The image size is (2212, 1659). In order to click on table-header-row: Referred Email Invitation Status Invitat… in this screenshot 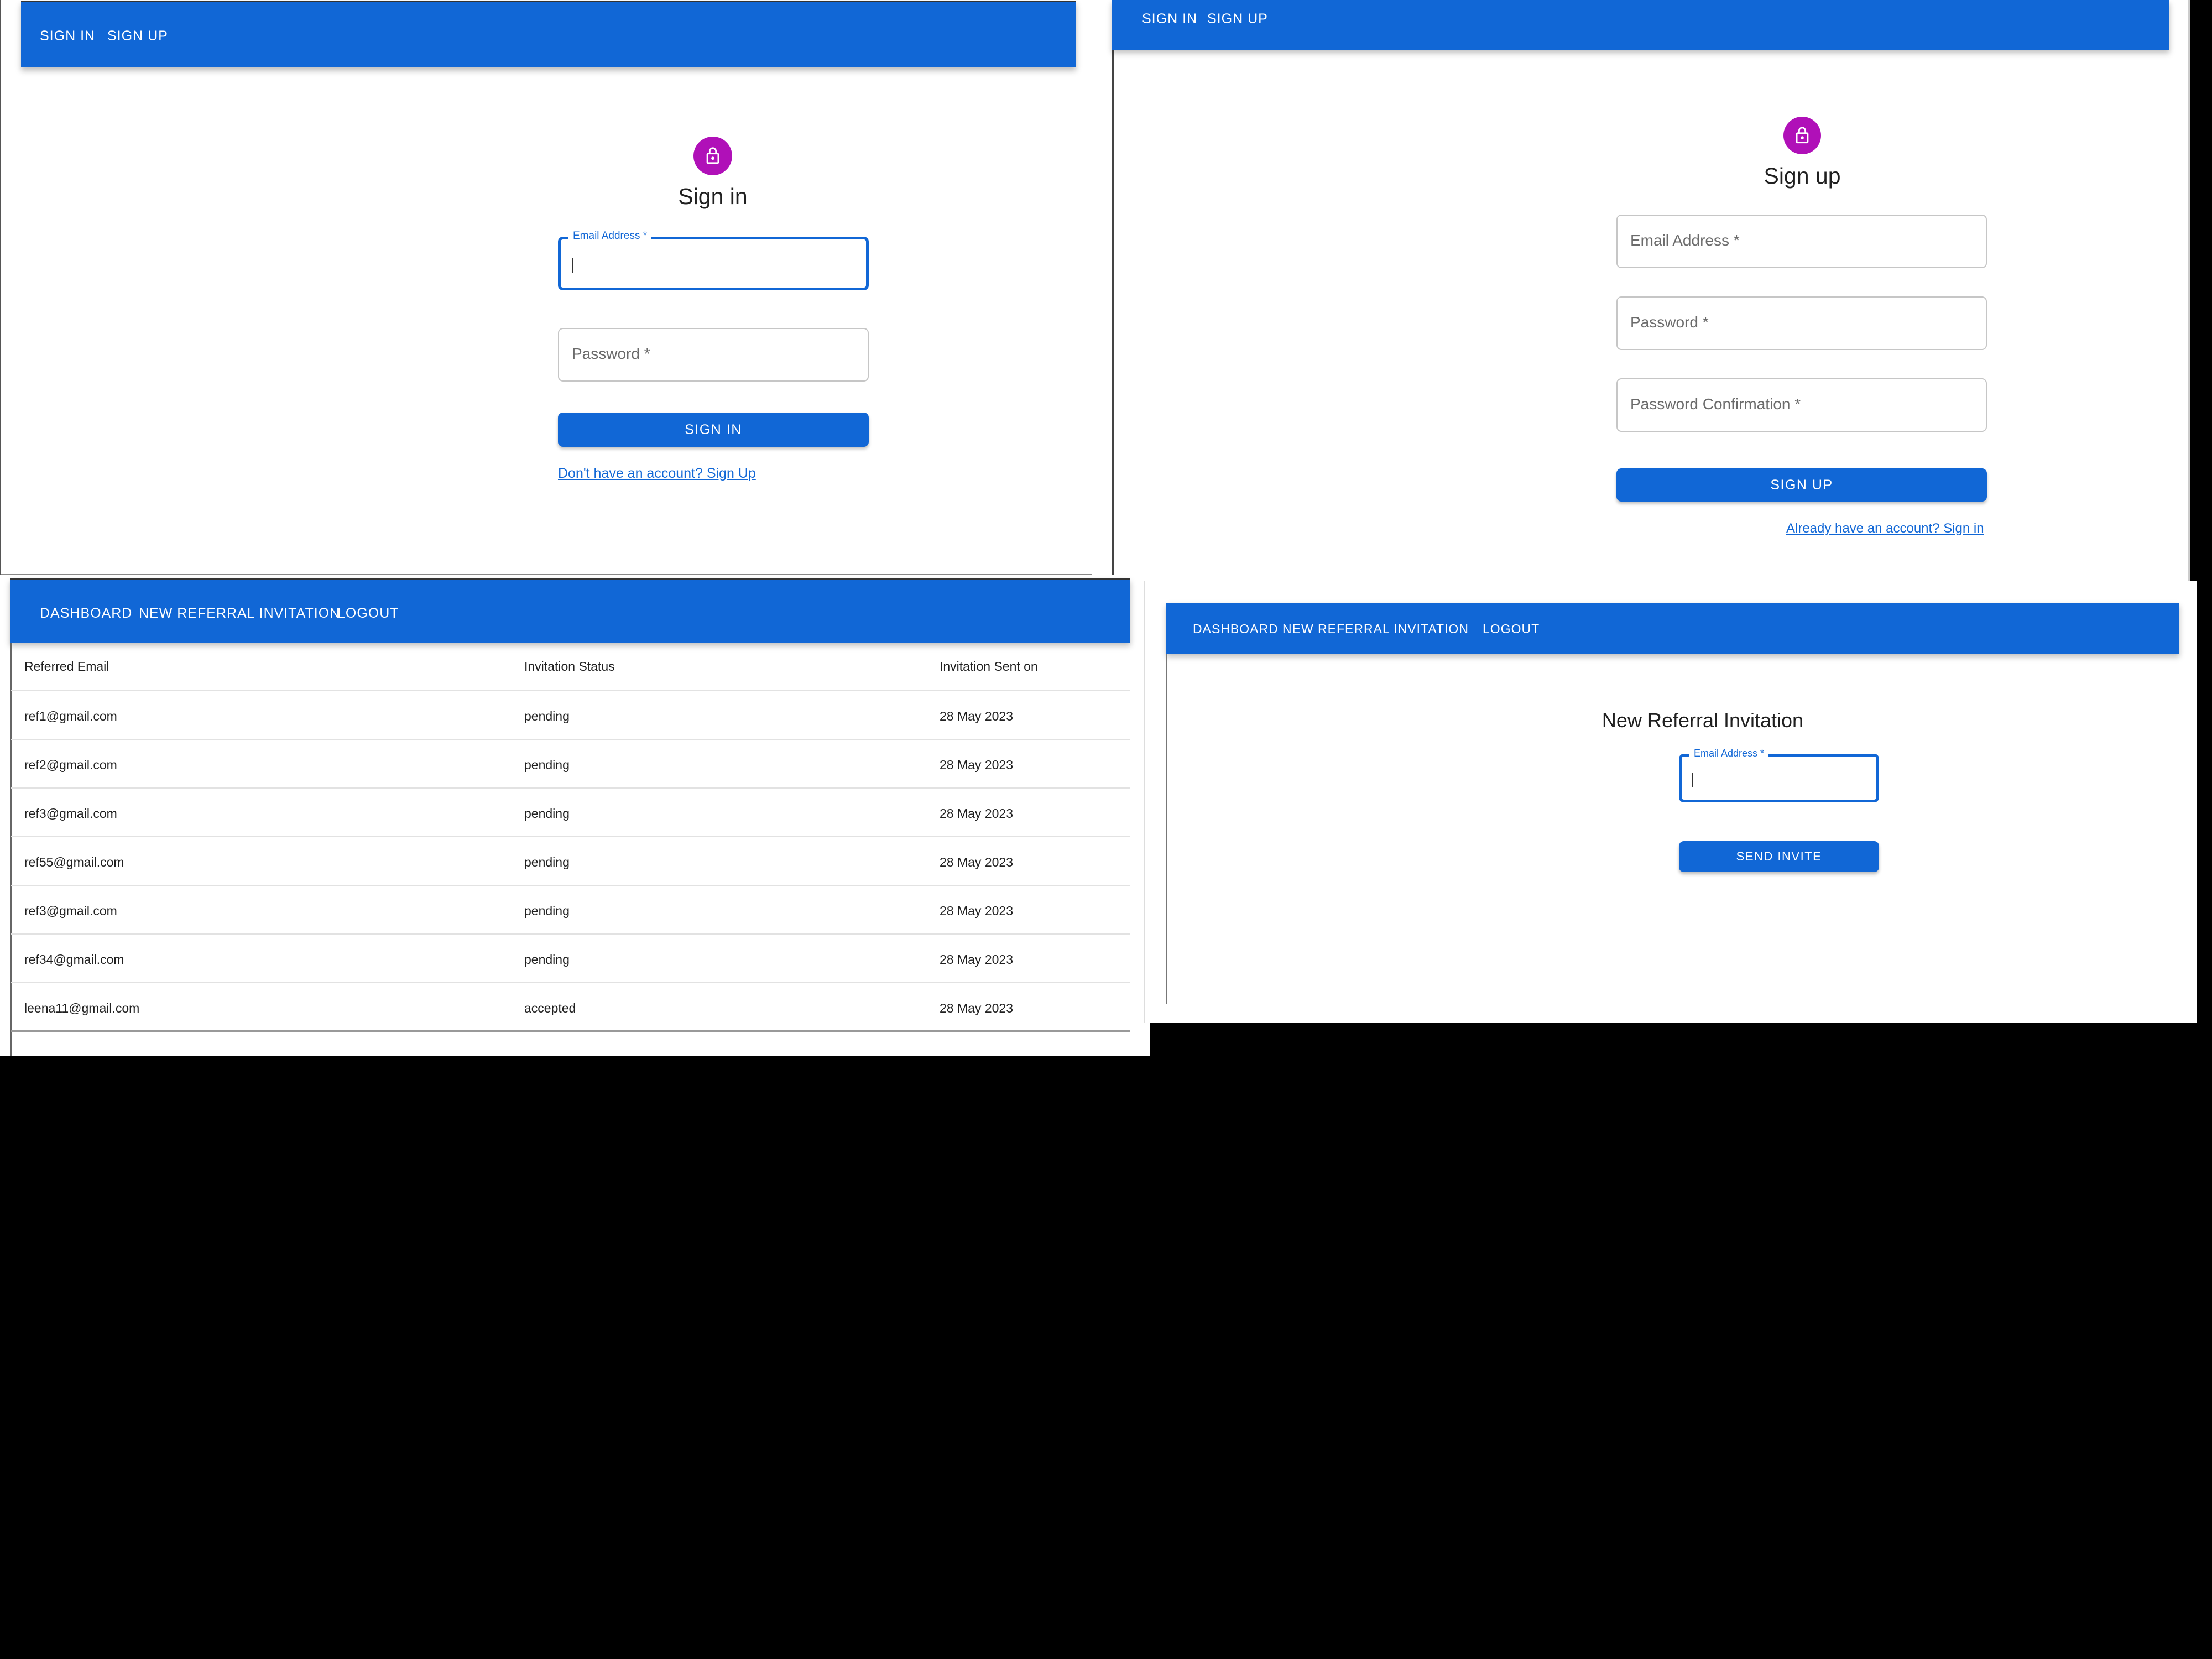, I will do `click(570, 667)`.